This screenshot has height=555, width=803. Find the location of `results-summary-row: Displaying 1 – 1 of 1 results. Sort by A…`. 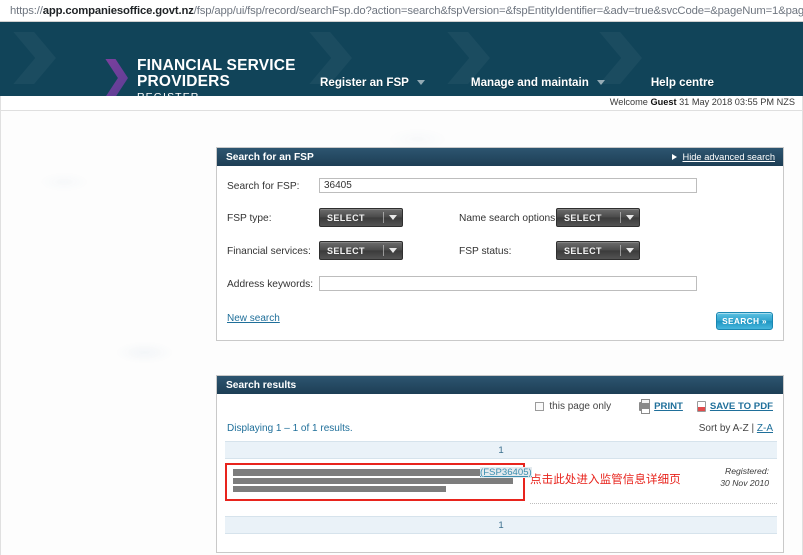

results-summary-row: Displaying 1 – 1 of 1 results. Sort by A… is located at coordinates (500, 428).